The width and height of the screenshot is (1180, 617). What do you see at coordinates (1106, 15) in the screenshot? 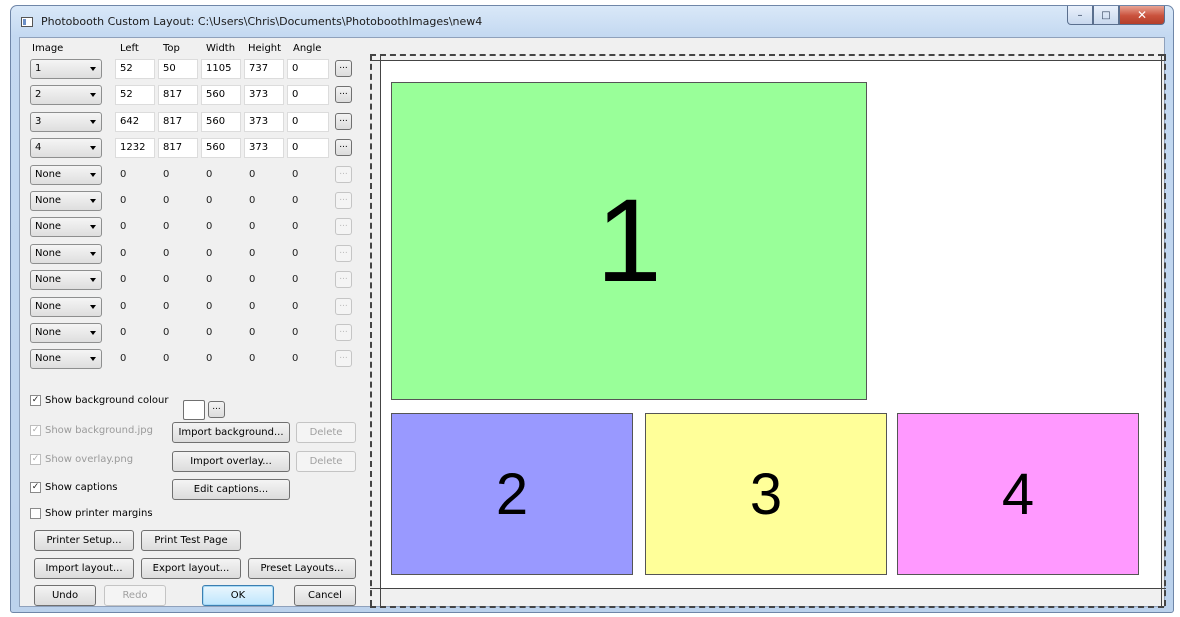
I see `maximize-button: □` at bounding box center [1106, 15].